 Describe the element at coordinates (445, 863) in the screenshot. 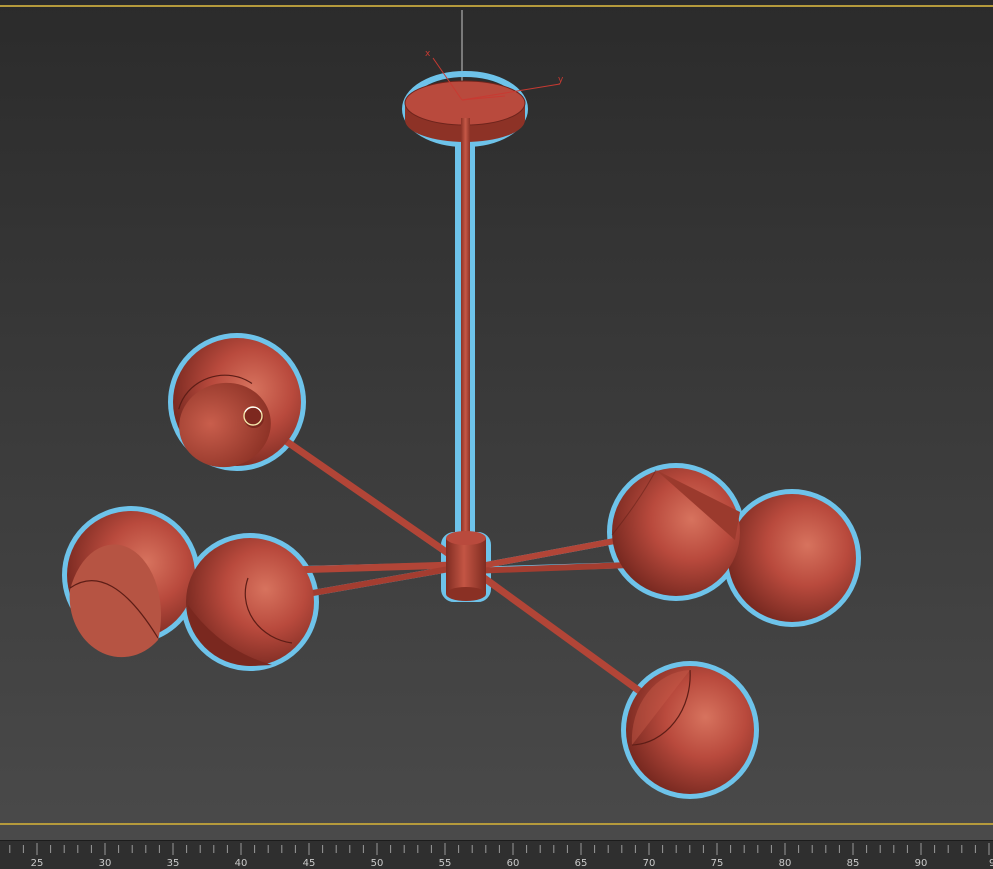

I see `timeline-frame-label: 55` at that location.